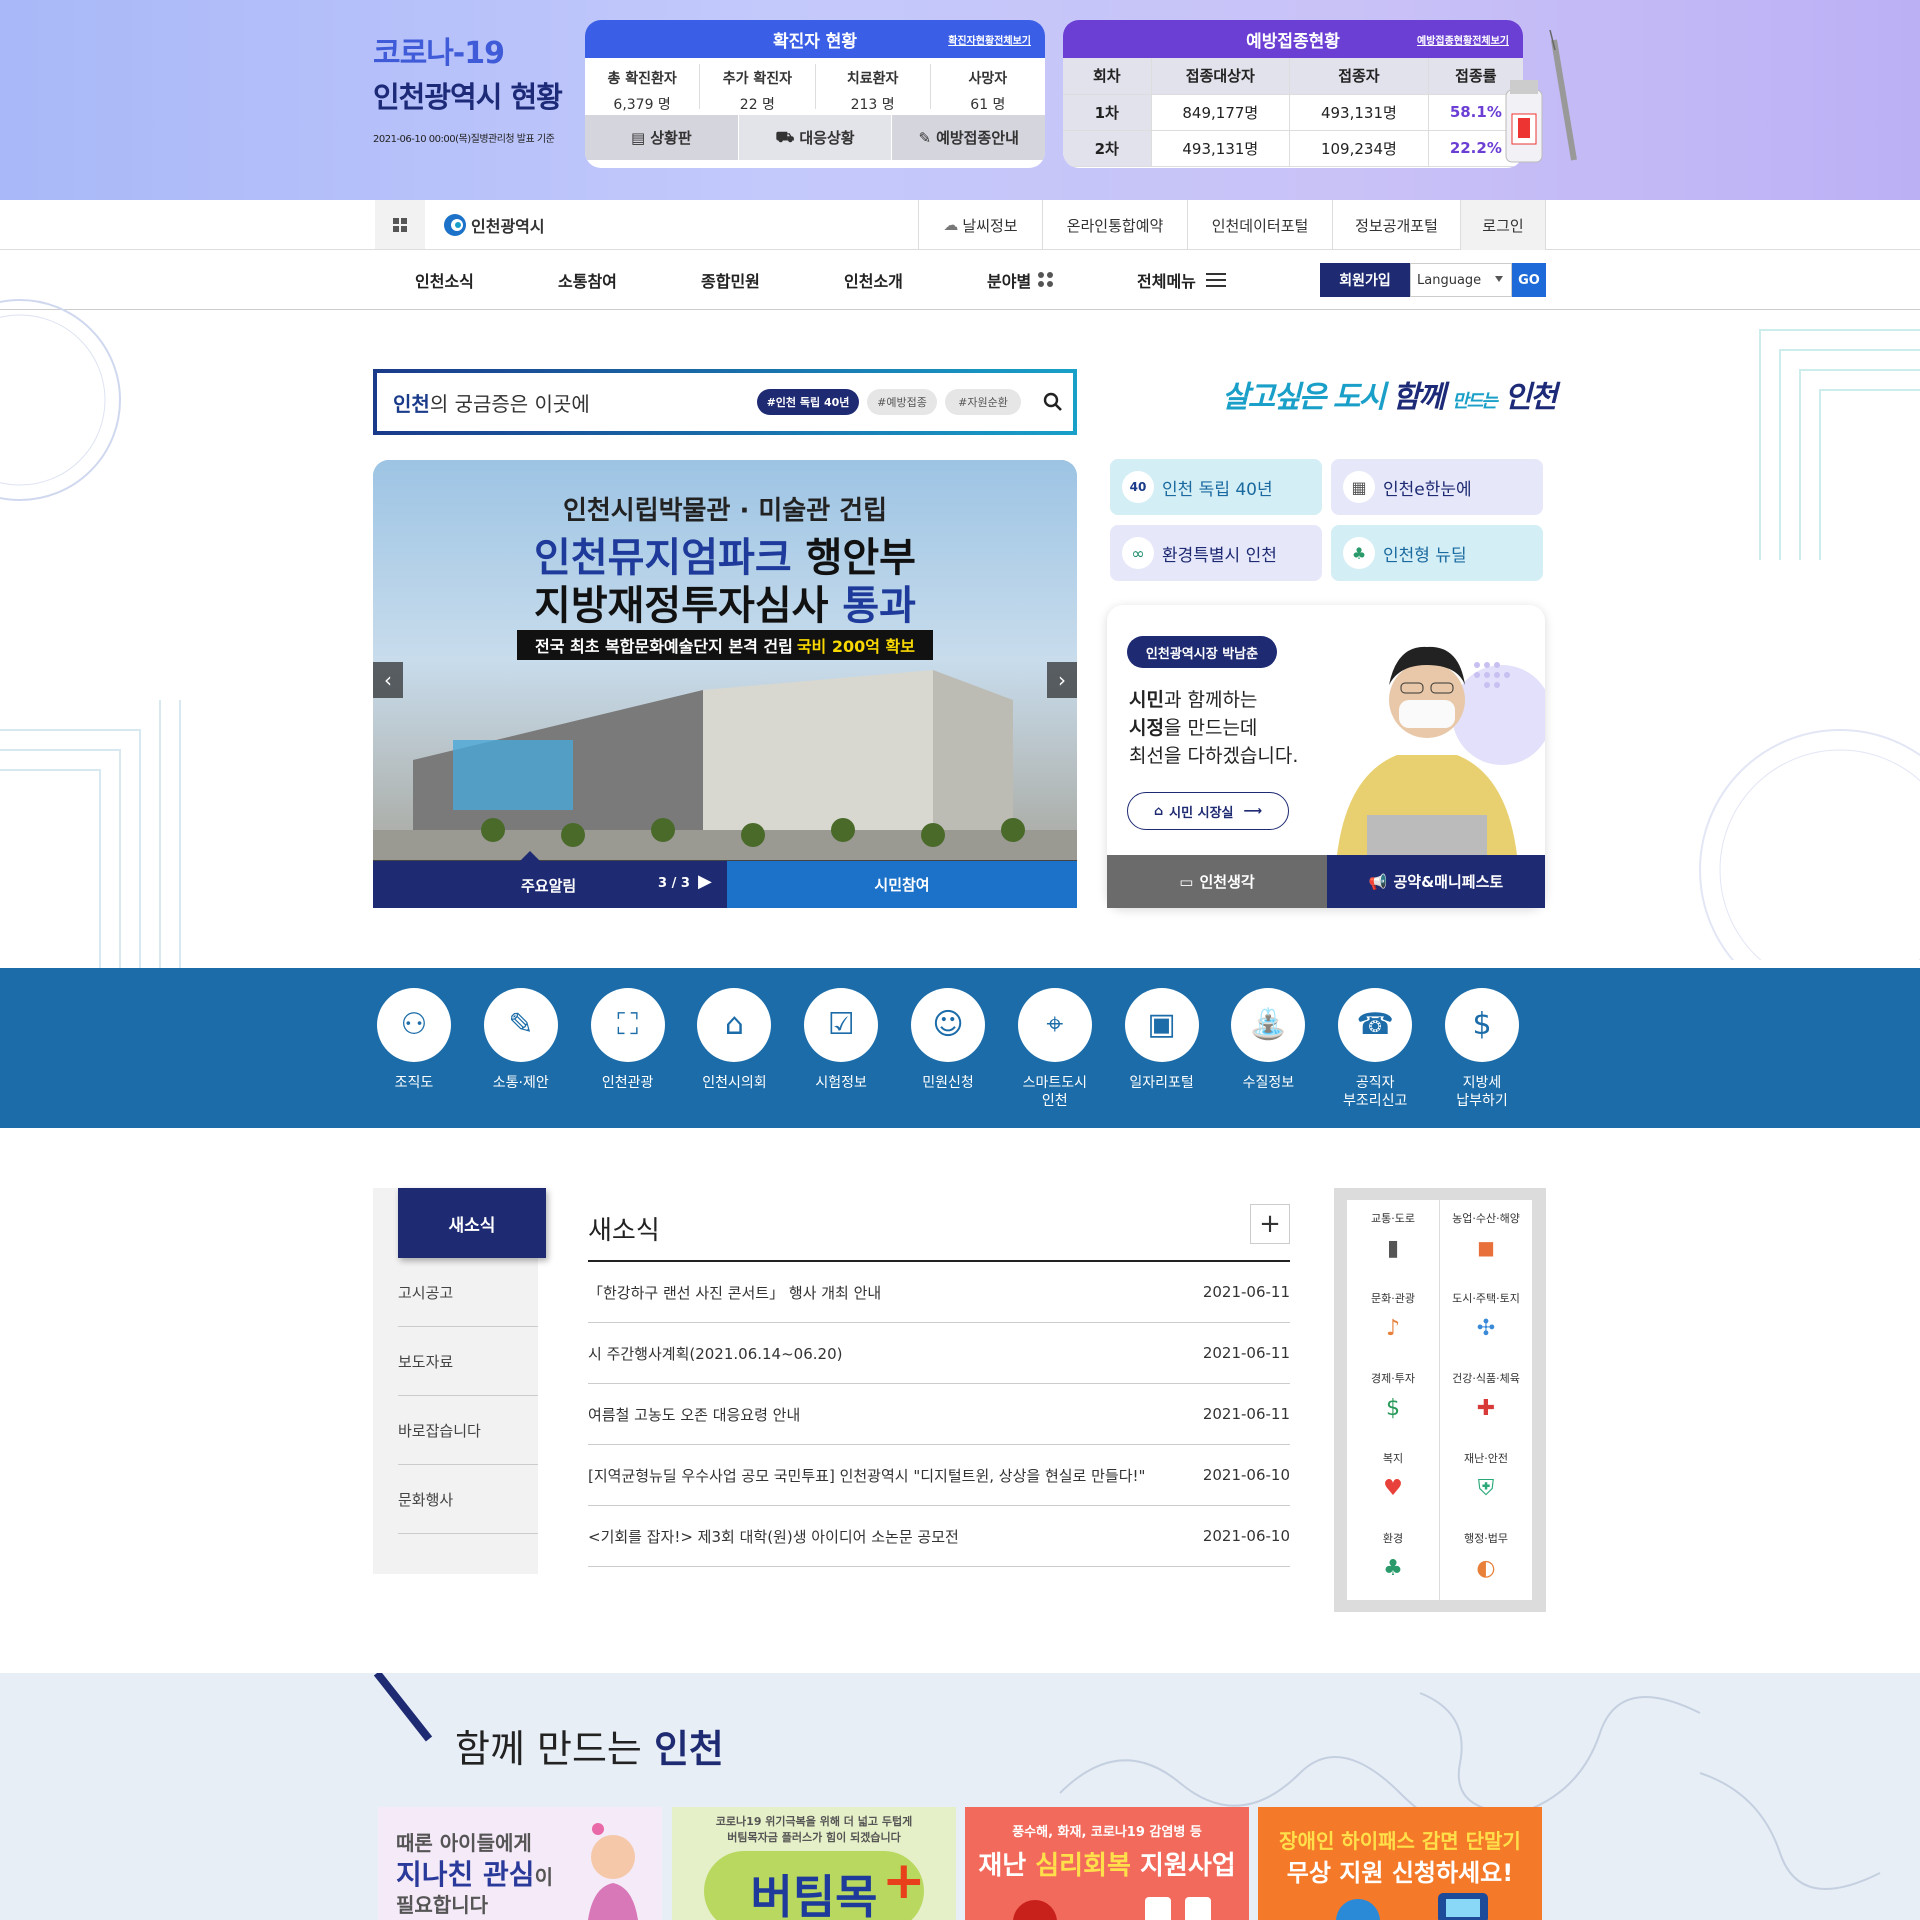 The height and width of the screenshot is (1920, 1920). What do you see at coordinates (1021, 280) in the screenshot?
I see `nav-by-field: 분야별` at bounding box center [1021, 280].